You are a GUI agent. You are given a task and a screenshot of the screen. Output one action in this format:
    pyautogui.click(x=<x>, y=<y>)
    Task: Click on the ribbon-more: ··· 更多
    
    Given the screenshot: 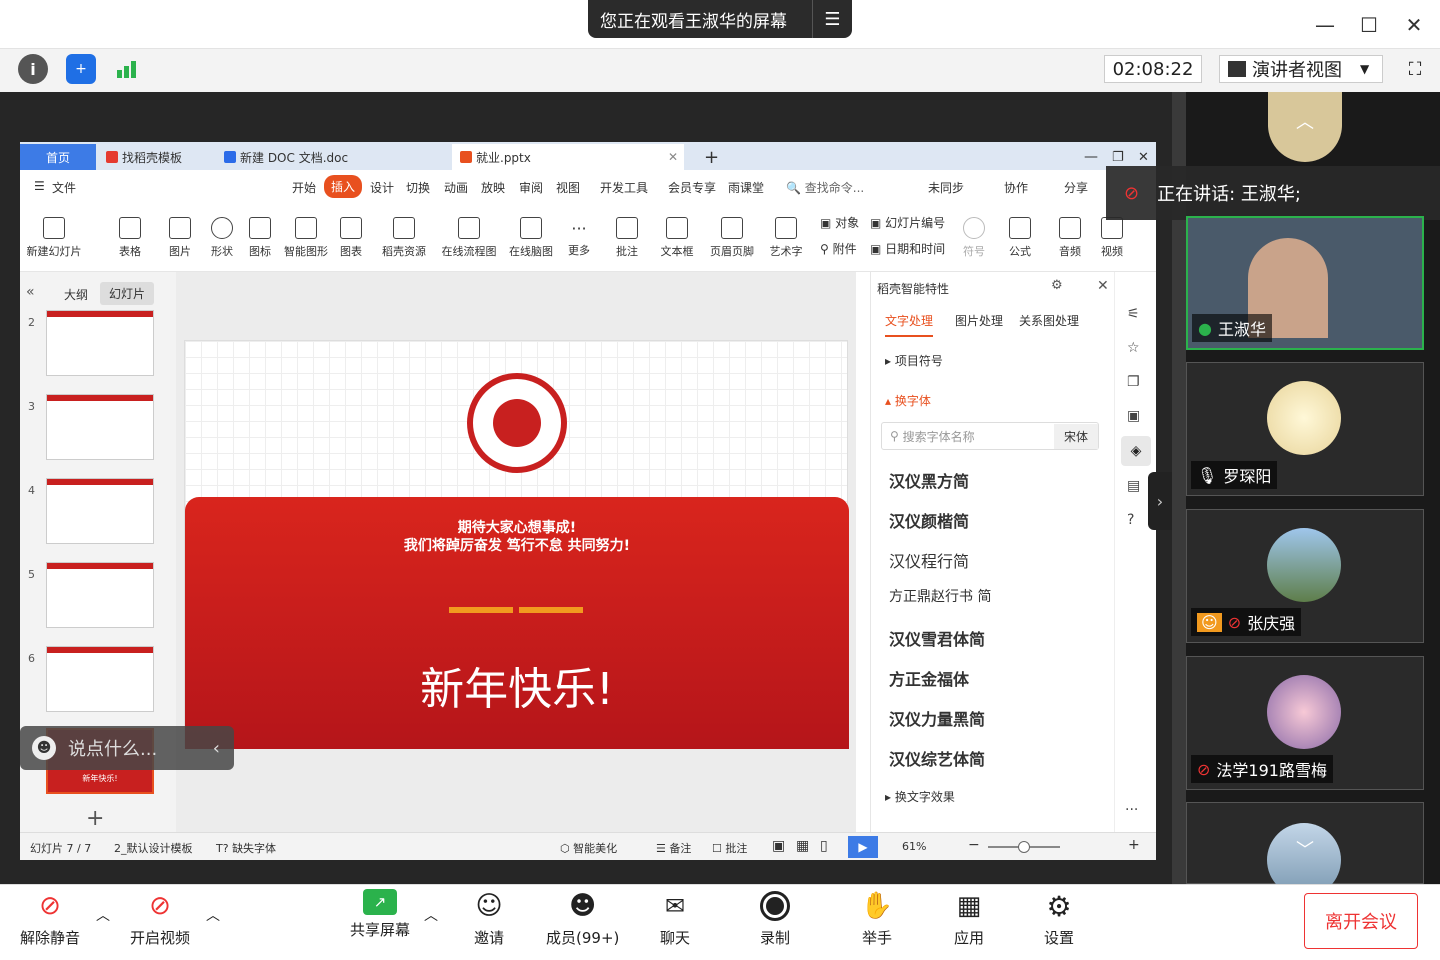 What is the action you would take?
    pyautogui.click(x=579, y=238)
    